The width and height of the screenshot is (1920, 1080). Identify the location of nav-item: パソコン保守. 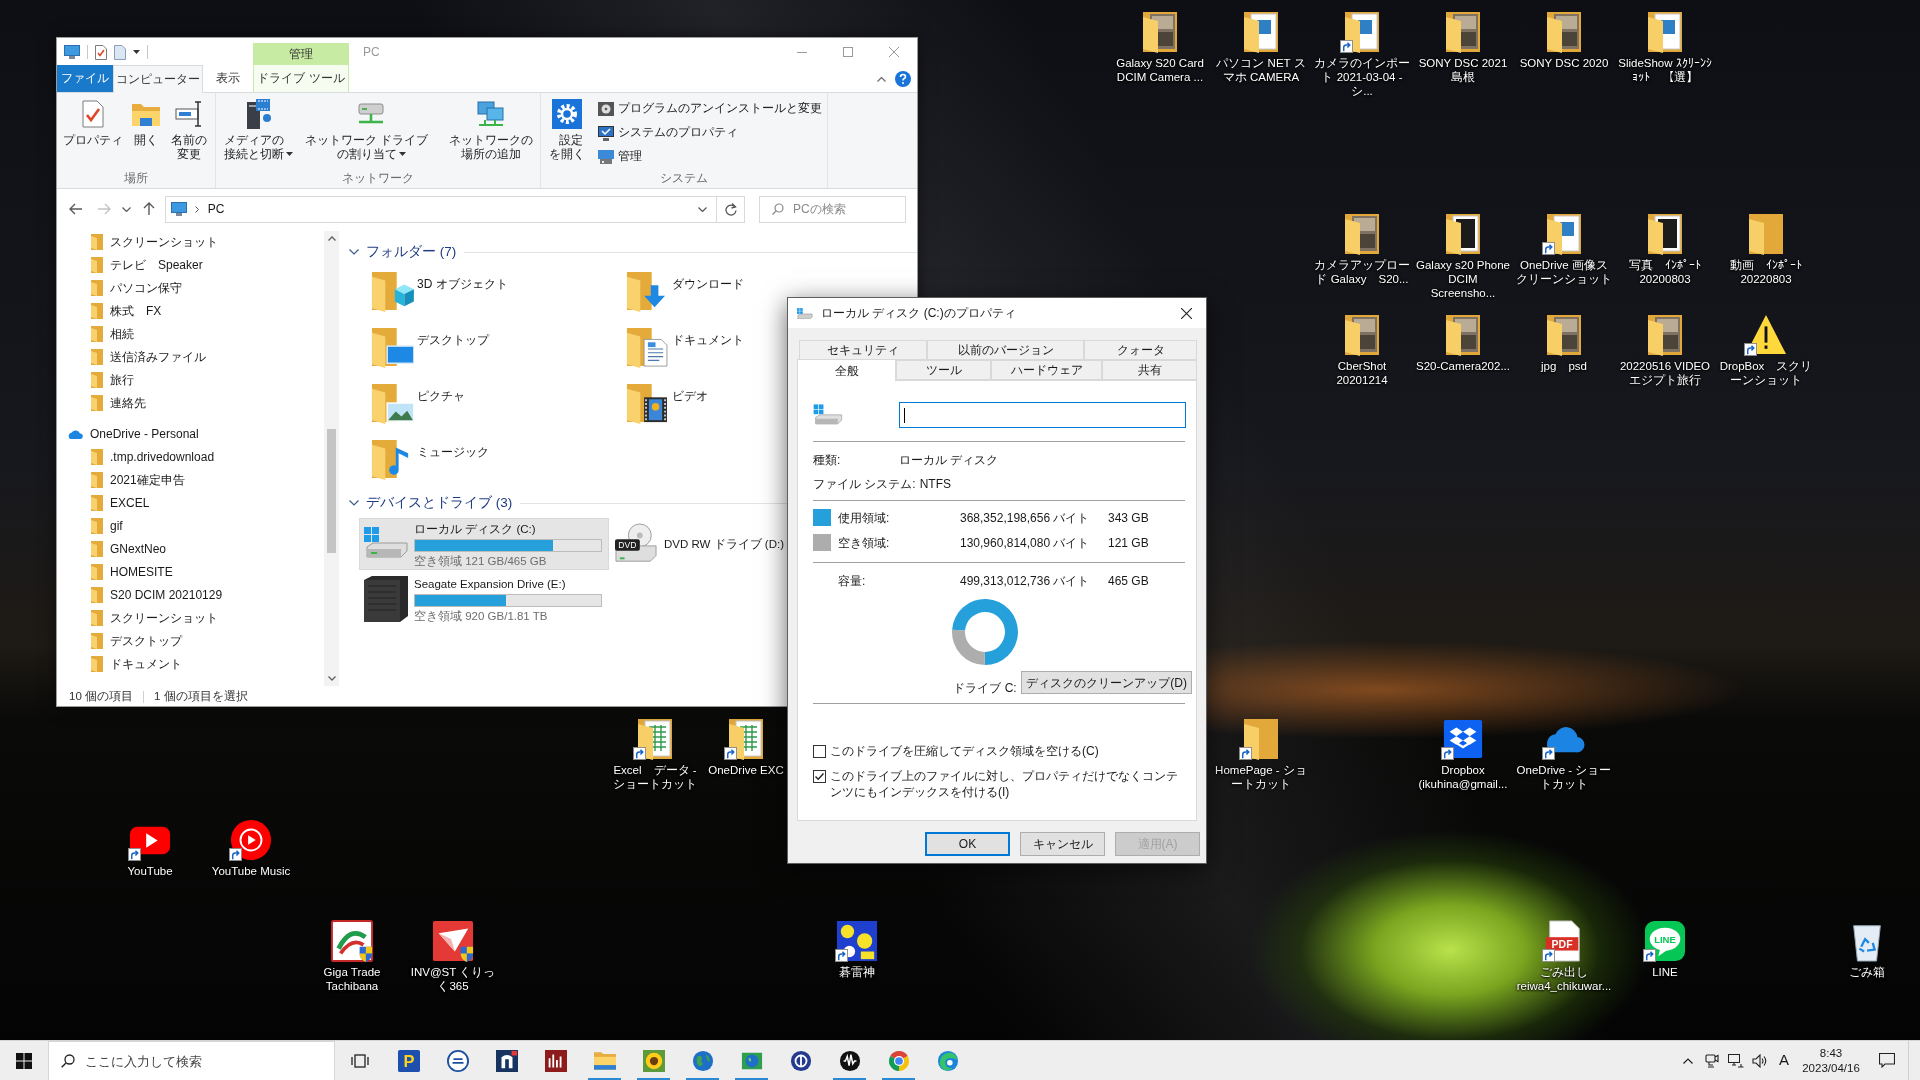
(190, 287).